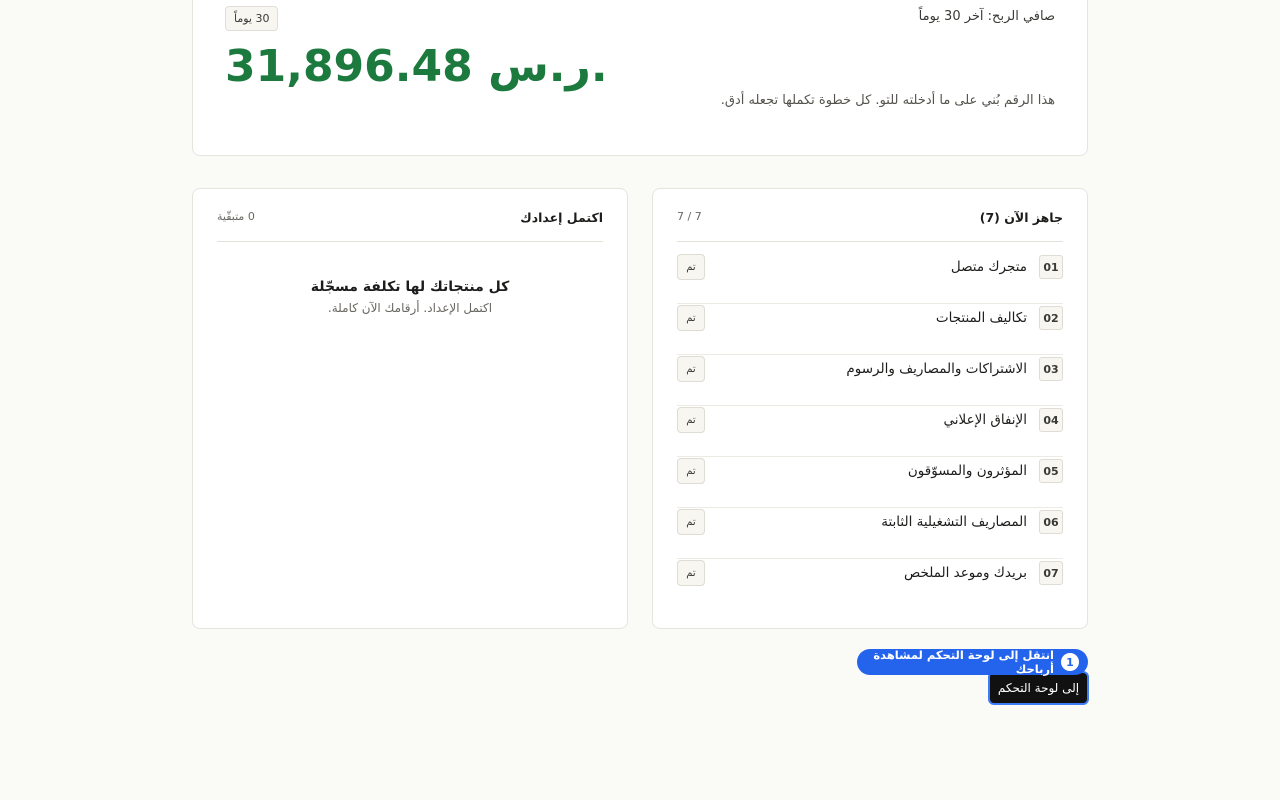 The height and width of the screenshot is (800, 1280). What do you see at coordinates (954, 522) in the screenshot?
I see `step-label: المصاريف التشغيلية الثابتة` at bounding box center [954, 522].